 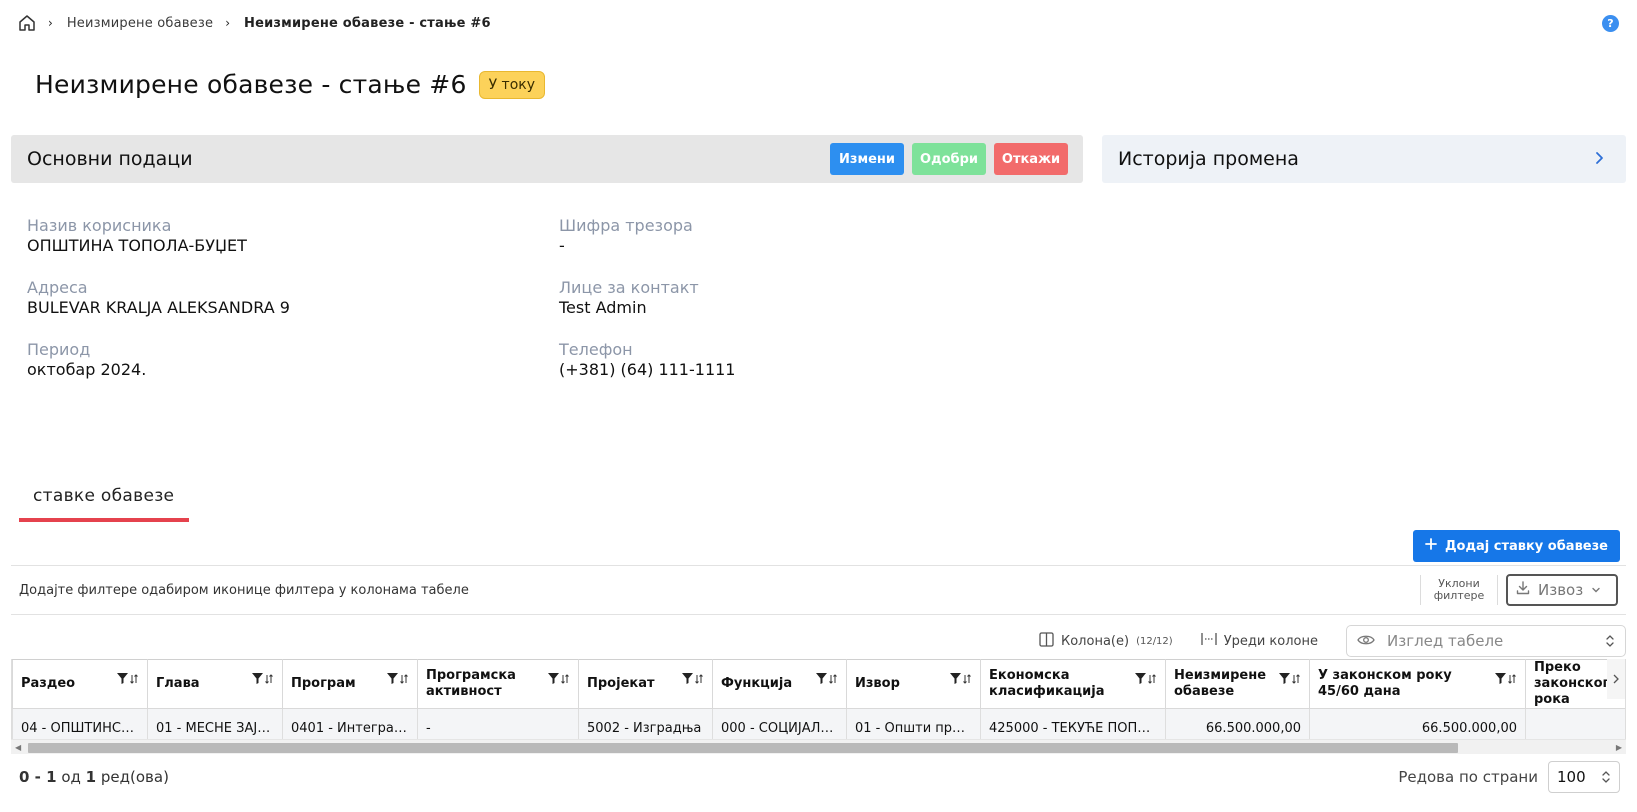 I want to click on field-user-name: Назив корисника ОПШТИНА ТОПОЛА-БУЏЕТ, so click(x=137, y=236).